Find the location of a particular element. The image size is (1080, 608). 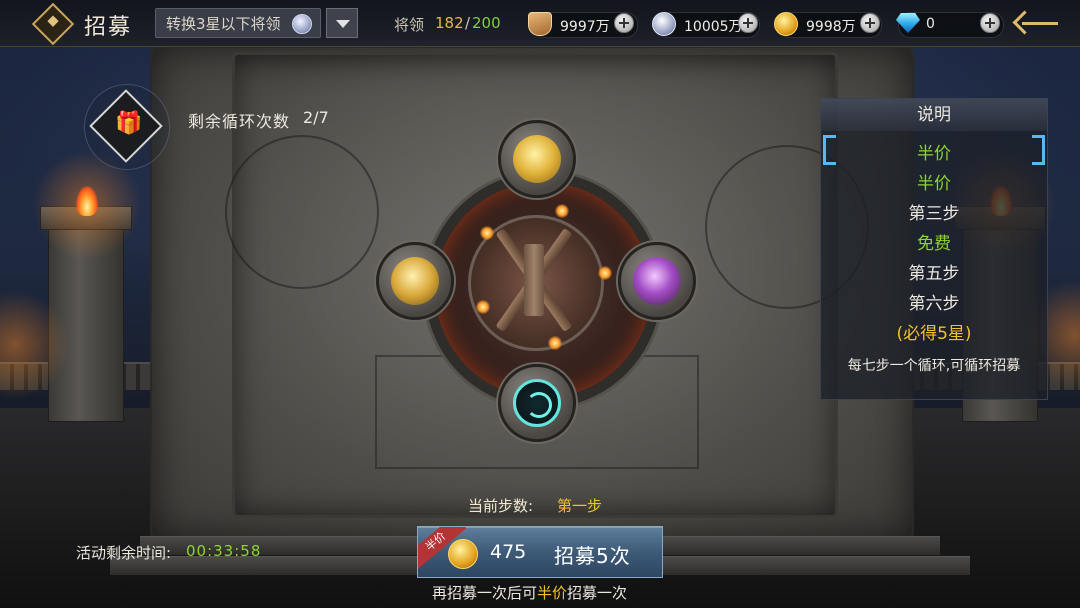

current-step-label: 当前步数: is located at coordinates (501, 506).